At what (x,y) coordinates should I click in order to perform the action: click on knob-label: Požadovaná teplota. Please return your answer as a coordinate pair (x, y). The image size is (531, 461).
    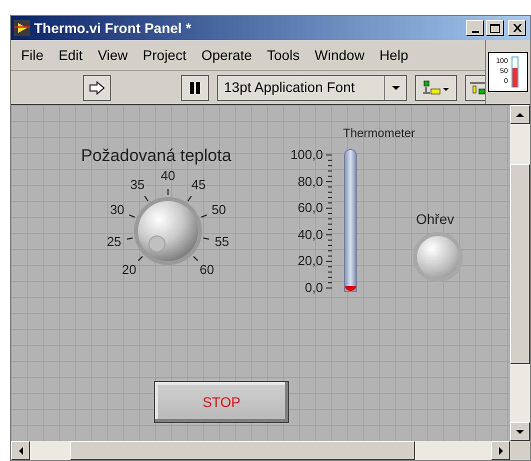
    Looking at the image, I should click on (156, 156).